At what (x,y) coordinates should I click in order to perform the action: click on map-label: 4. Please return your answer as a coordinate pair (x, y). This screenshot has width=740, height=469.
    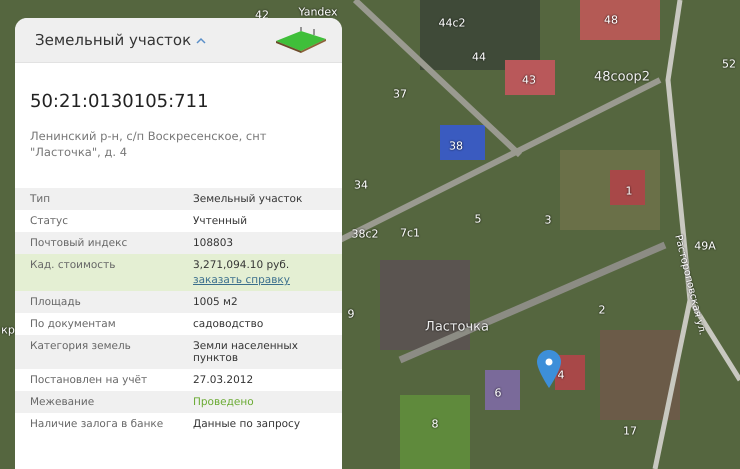
    Looking at the image, I should click on (561, 375).